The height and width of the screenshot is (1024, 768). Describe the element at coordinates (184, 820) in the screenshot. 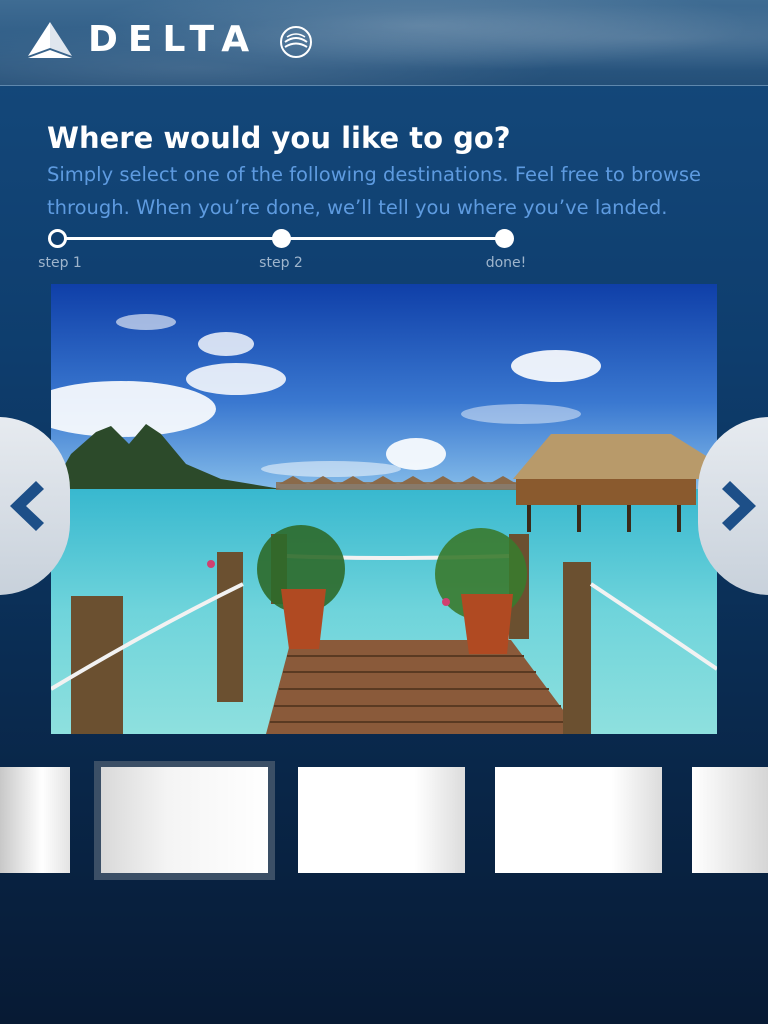

I see `thumbnail-1-selected` at that location.